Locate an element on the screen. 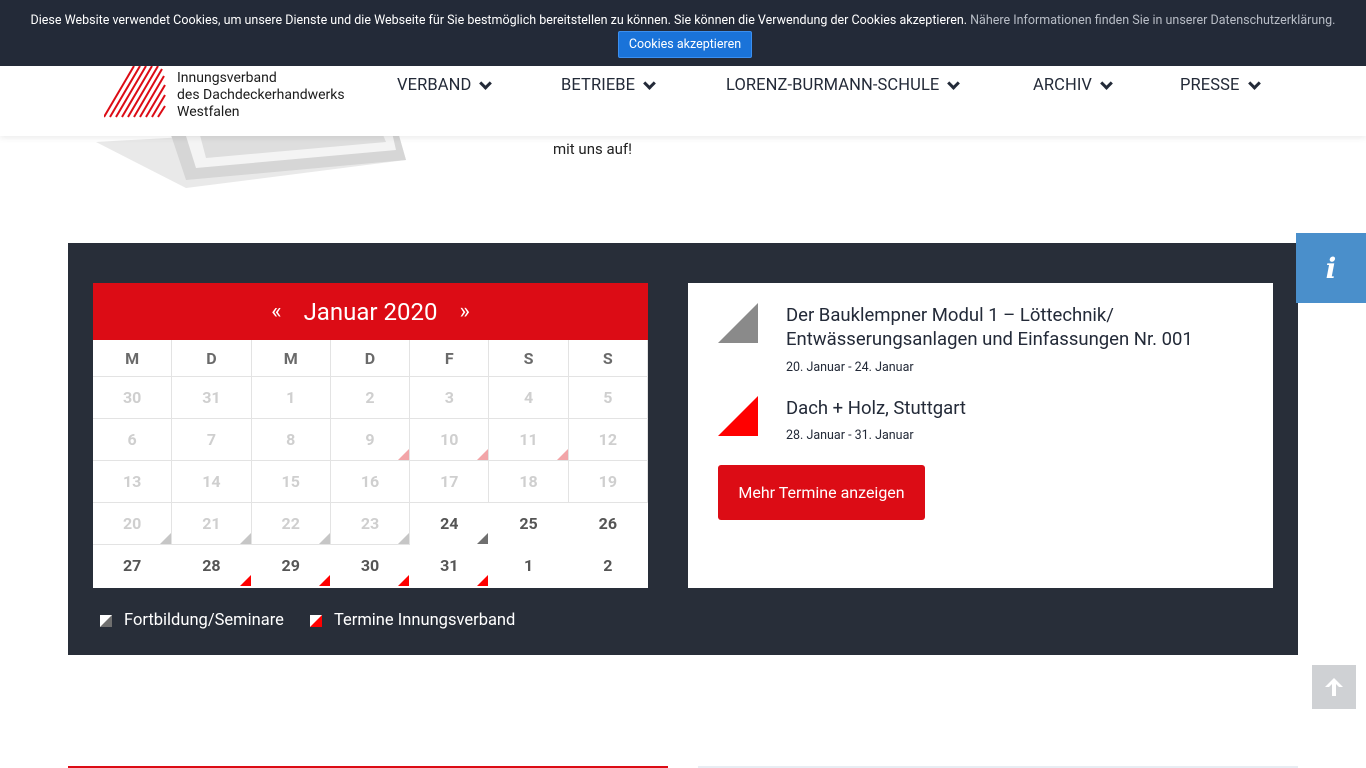 This screenshot has height=768, width=1366. calendar-day-number: 5 is located at coordinates (608, 397).